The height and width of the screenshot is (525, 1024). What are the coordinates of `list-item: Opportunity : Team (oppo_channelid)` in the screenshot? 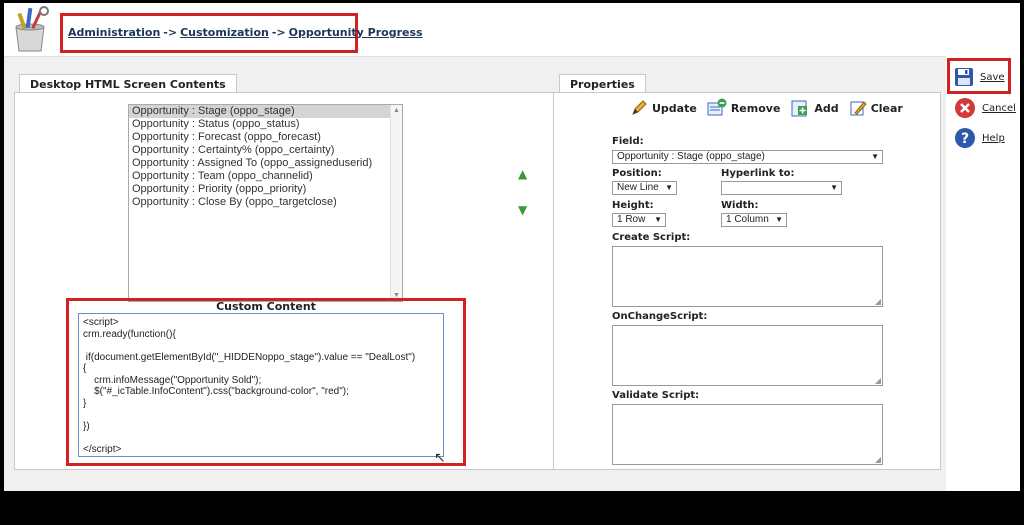 It's located at (265, 176).